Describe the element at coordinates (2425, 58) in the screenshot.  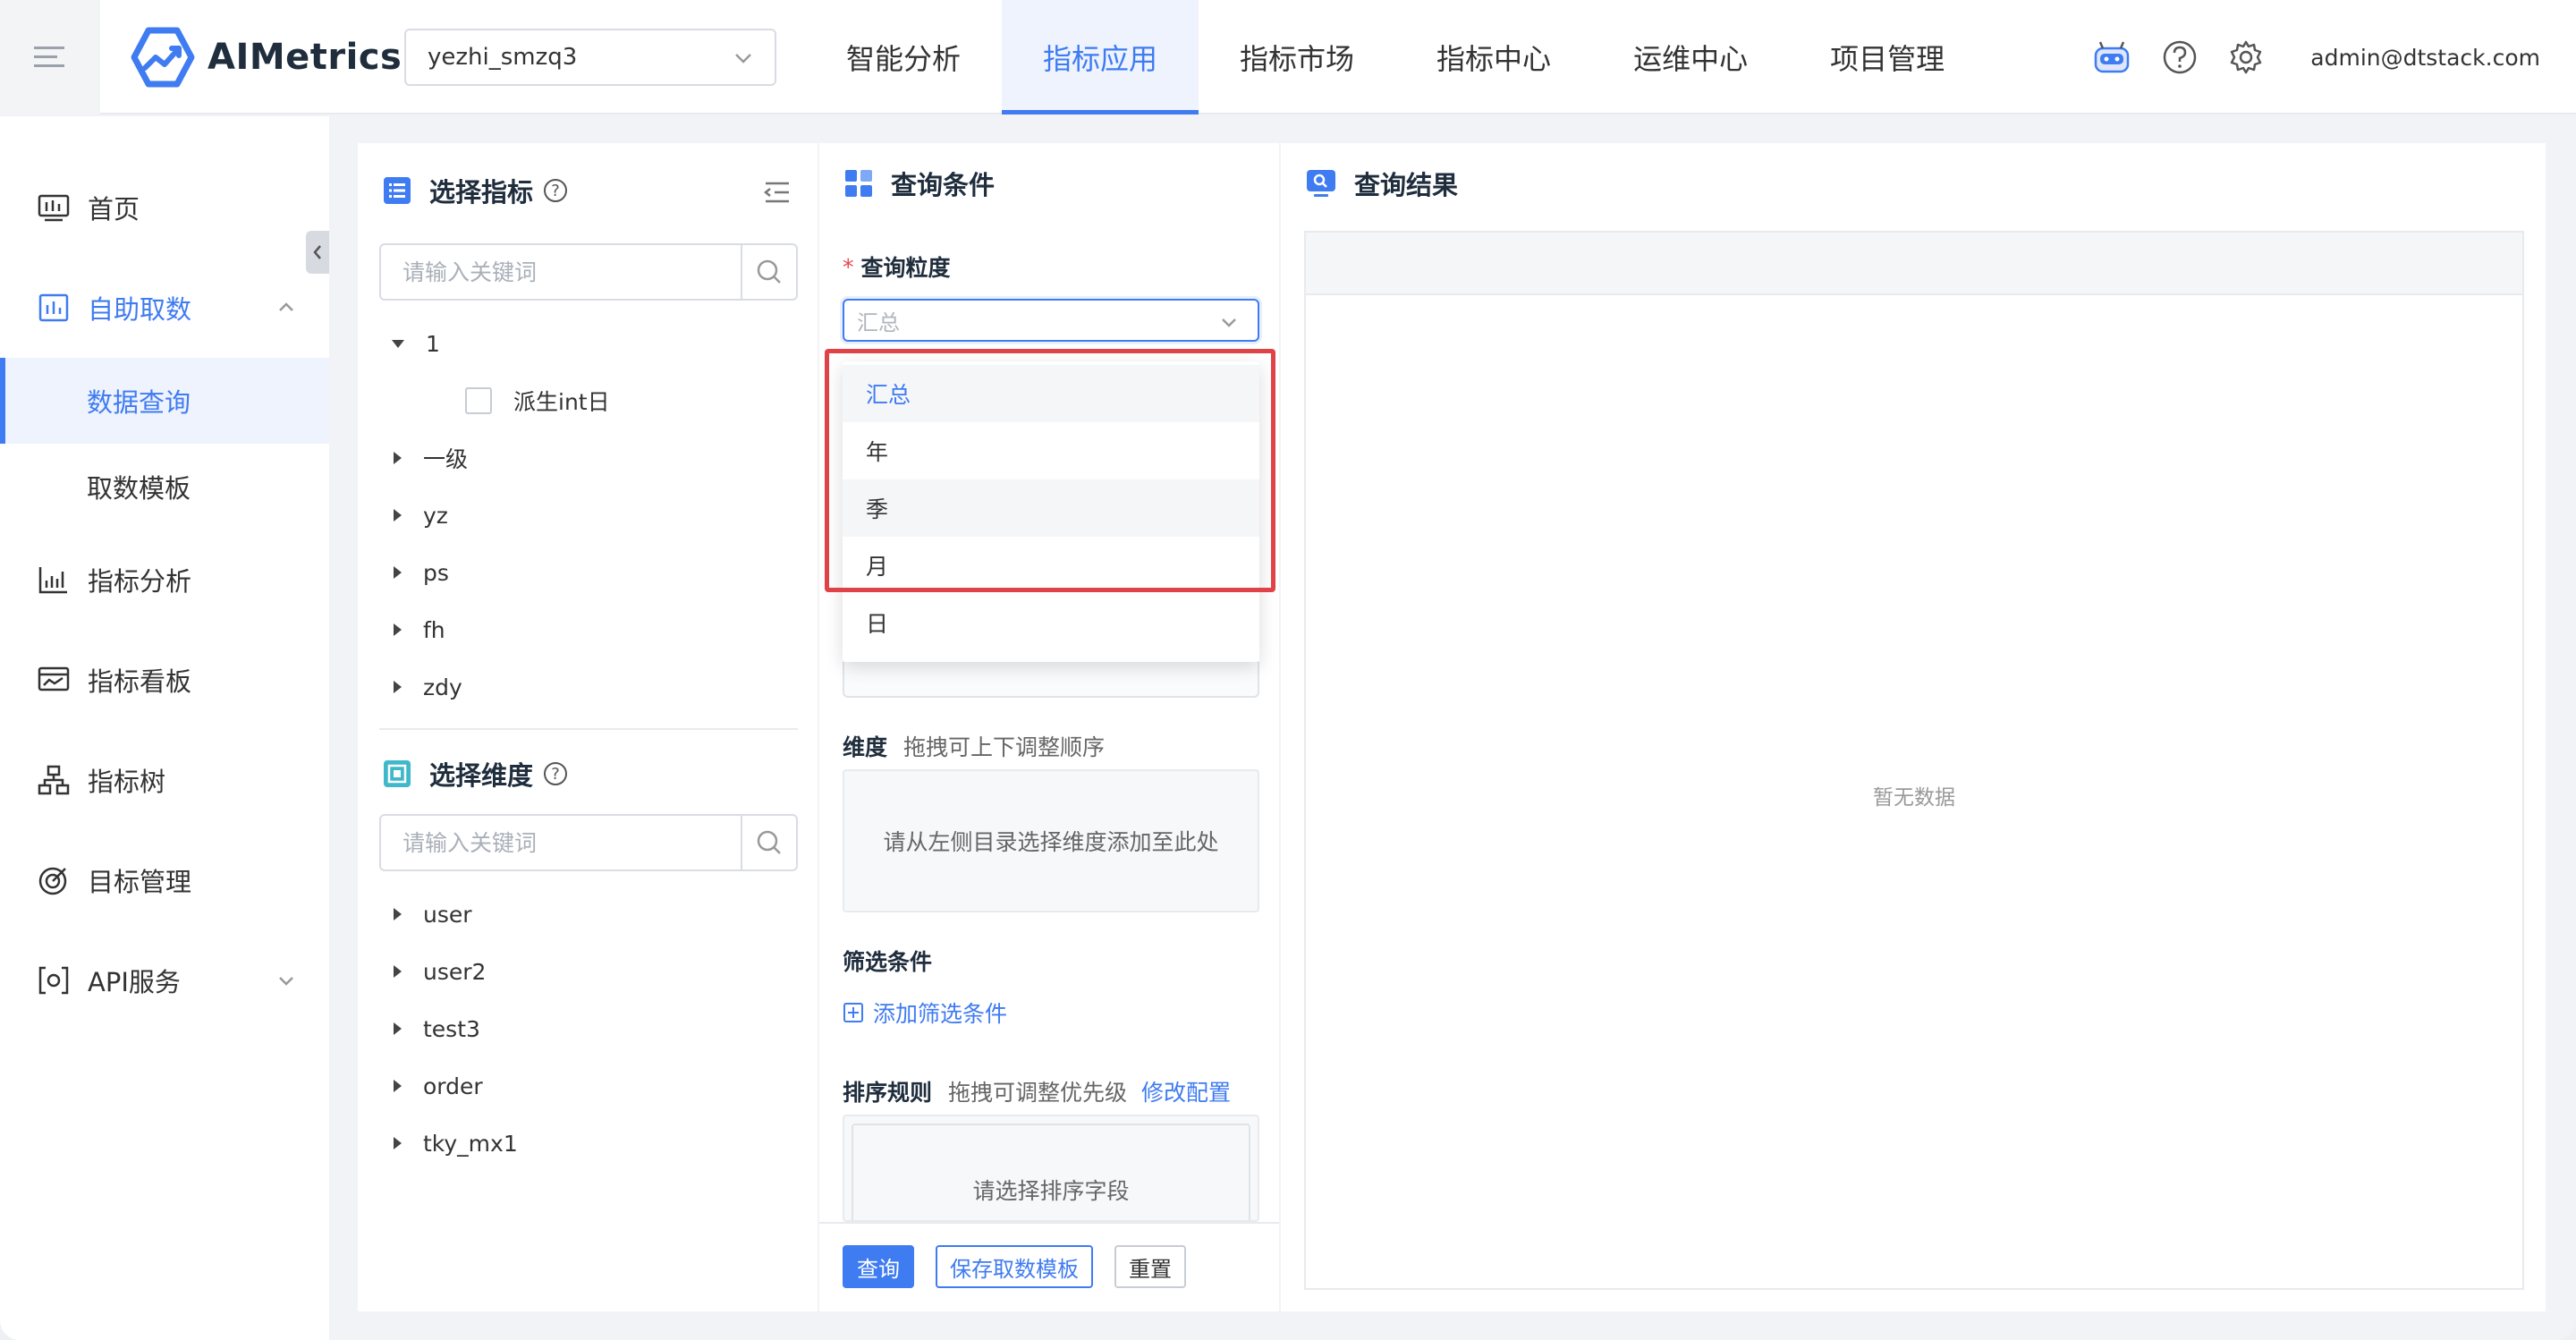
I see `user-account: admin@dtstack.com` at that location.